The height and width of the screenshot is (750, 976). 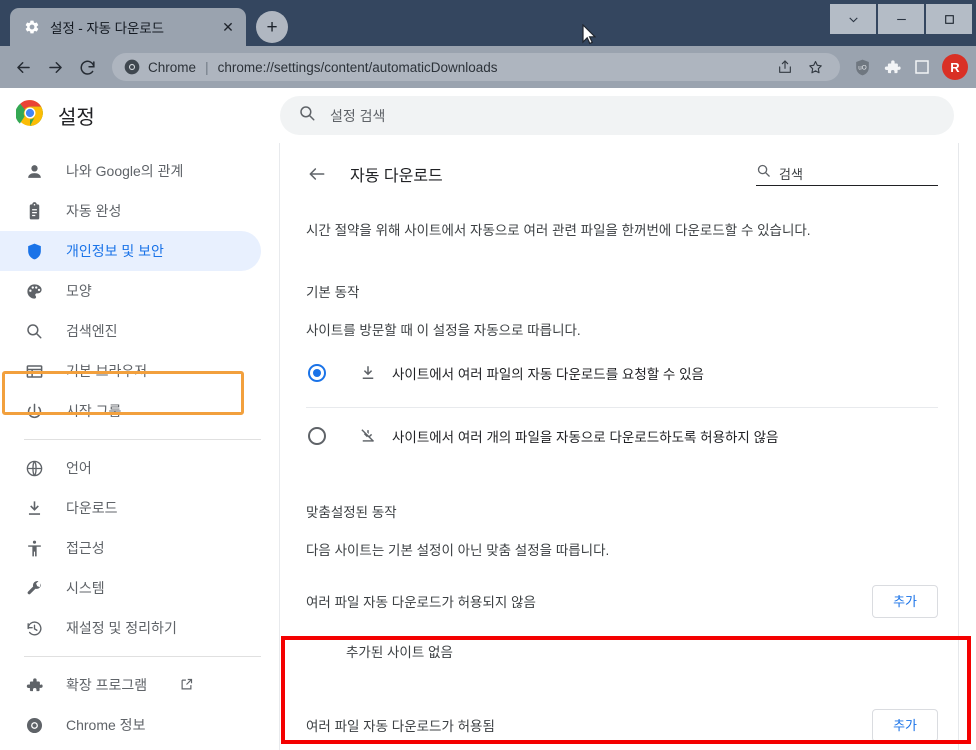 What do you see at coordinates (130, 468) in the screenshot?
I see `sidebar-item-languages: 언어` at bounding box center [130, 468].